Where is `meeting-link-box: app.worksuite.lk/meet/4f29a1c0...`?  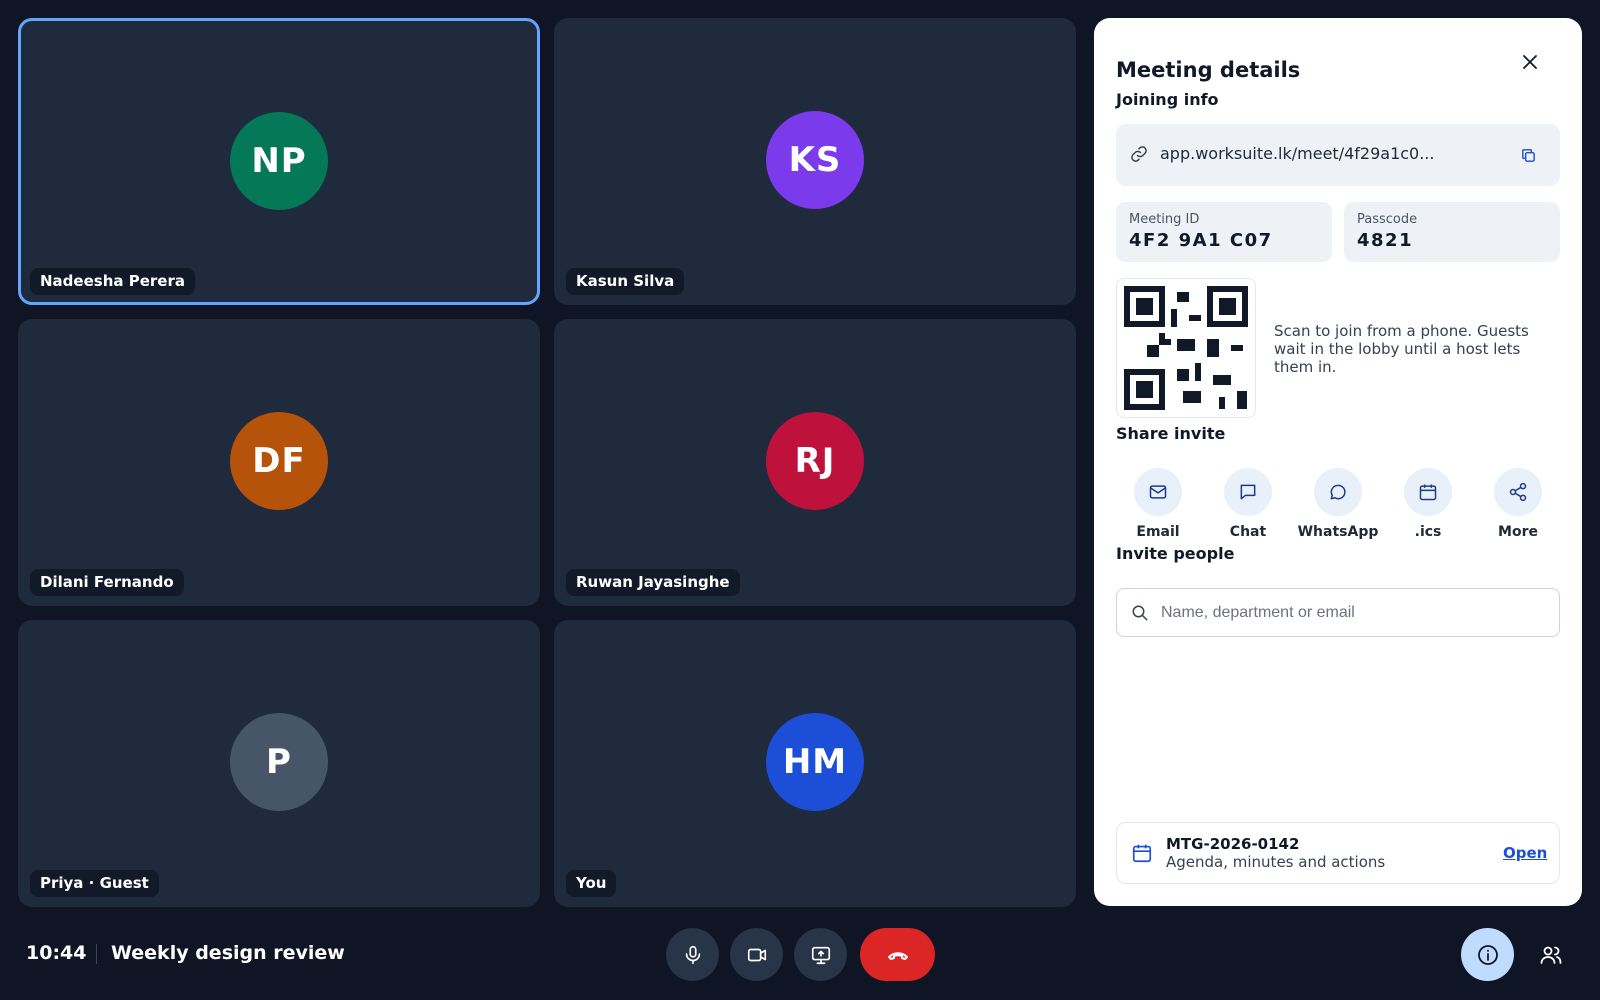 meeting-link-box: app.worksuite.lk/meet/4f29a1c0... is located at coordinates (1338, 155).